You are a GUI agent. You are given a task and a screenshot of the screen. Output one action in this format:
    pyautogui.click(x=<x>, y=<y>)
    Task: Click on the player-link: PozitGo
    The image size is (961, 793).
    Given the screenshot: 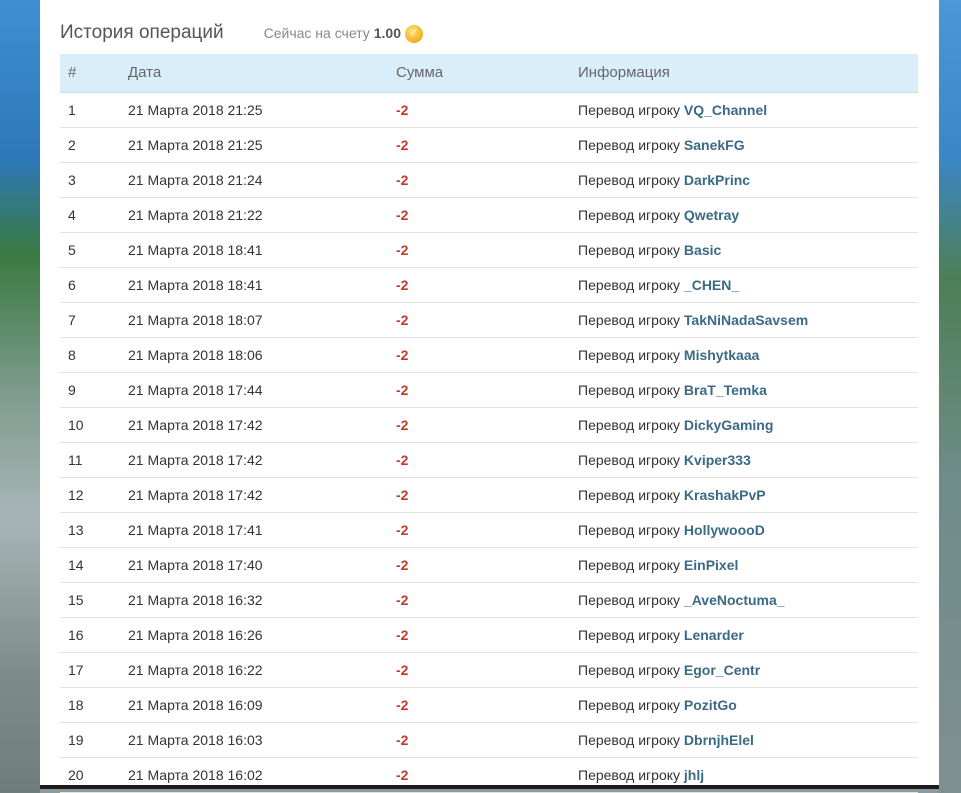 What is the action you would take?
    pyautogui.click(x=710, y=705)
    